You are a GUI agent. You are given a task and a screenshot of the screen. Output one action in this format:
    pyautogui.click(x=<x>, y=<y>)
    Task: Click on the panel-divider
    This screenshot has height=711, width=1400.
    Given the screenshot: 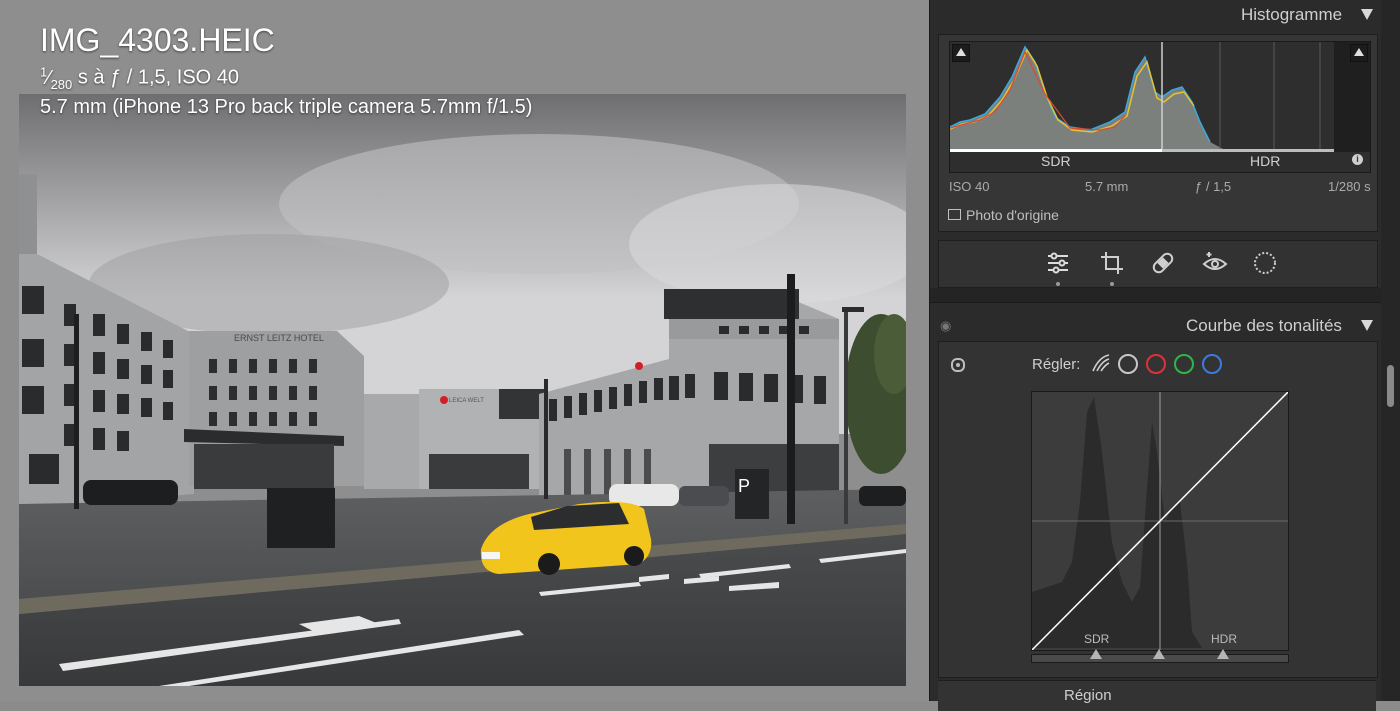 What is the action you would take?
    pyautogui.click(x=1156, y=295)
    